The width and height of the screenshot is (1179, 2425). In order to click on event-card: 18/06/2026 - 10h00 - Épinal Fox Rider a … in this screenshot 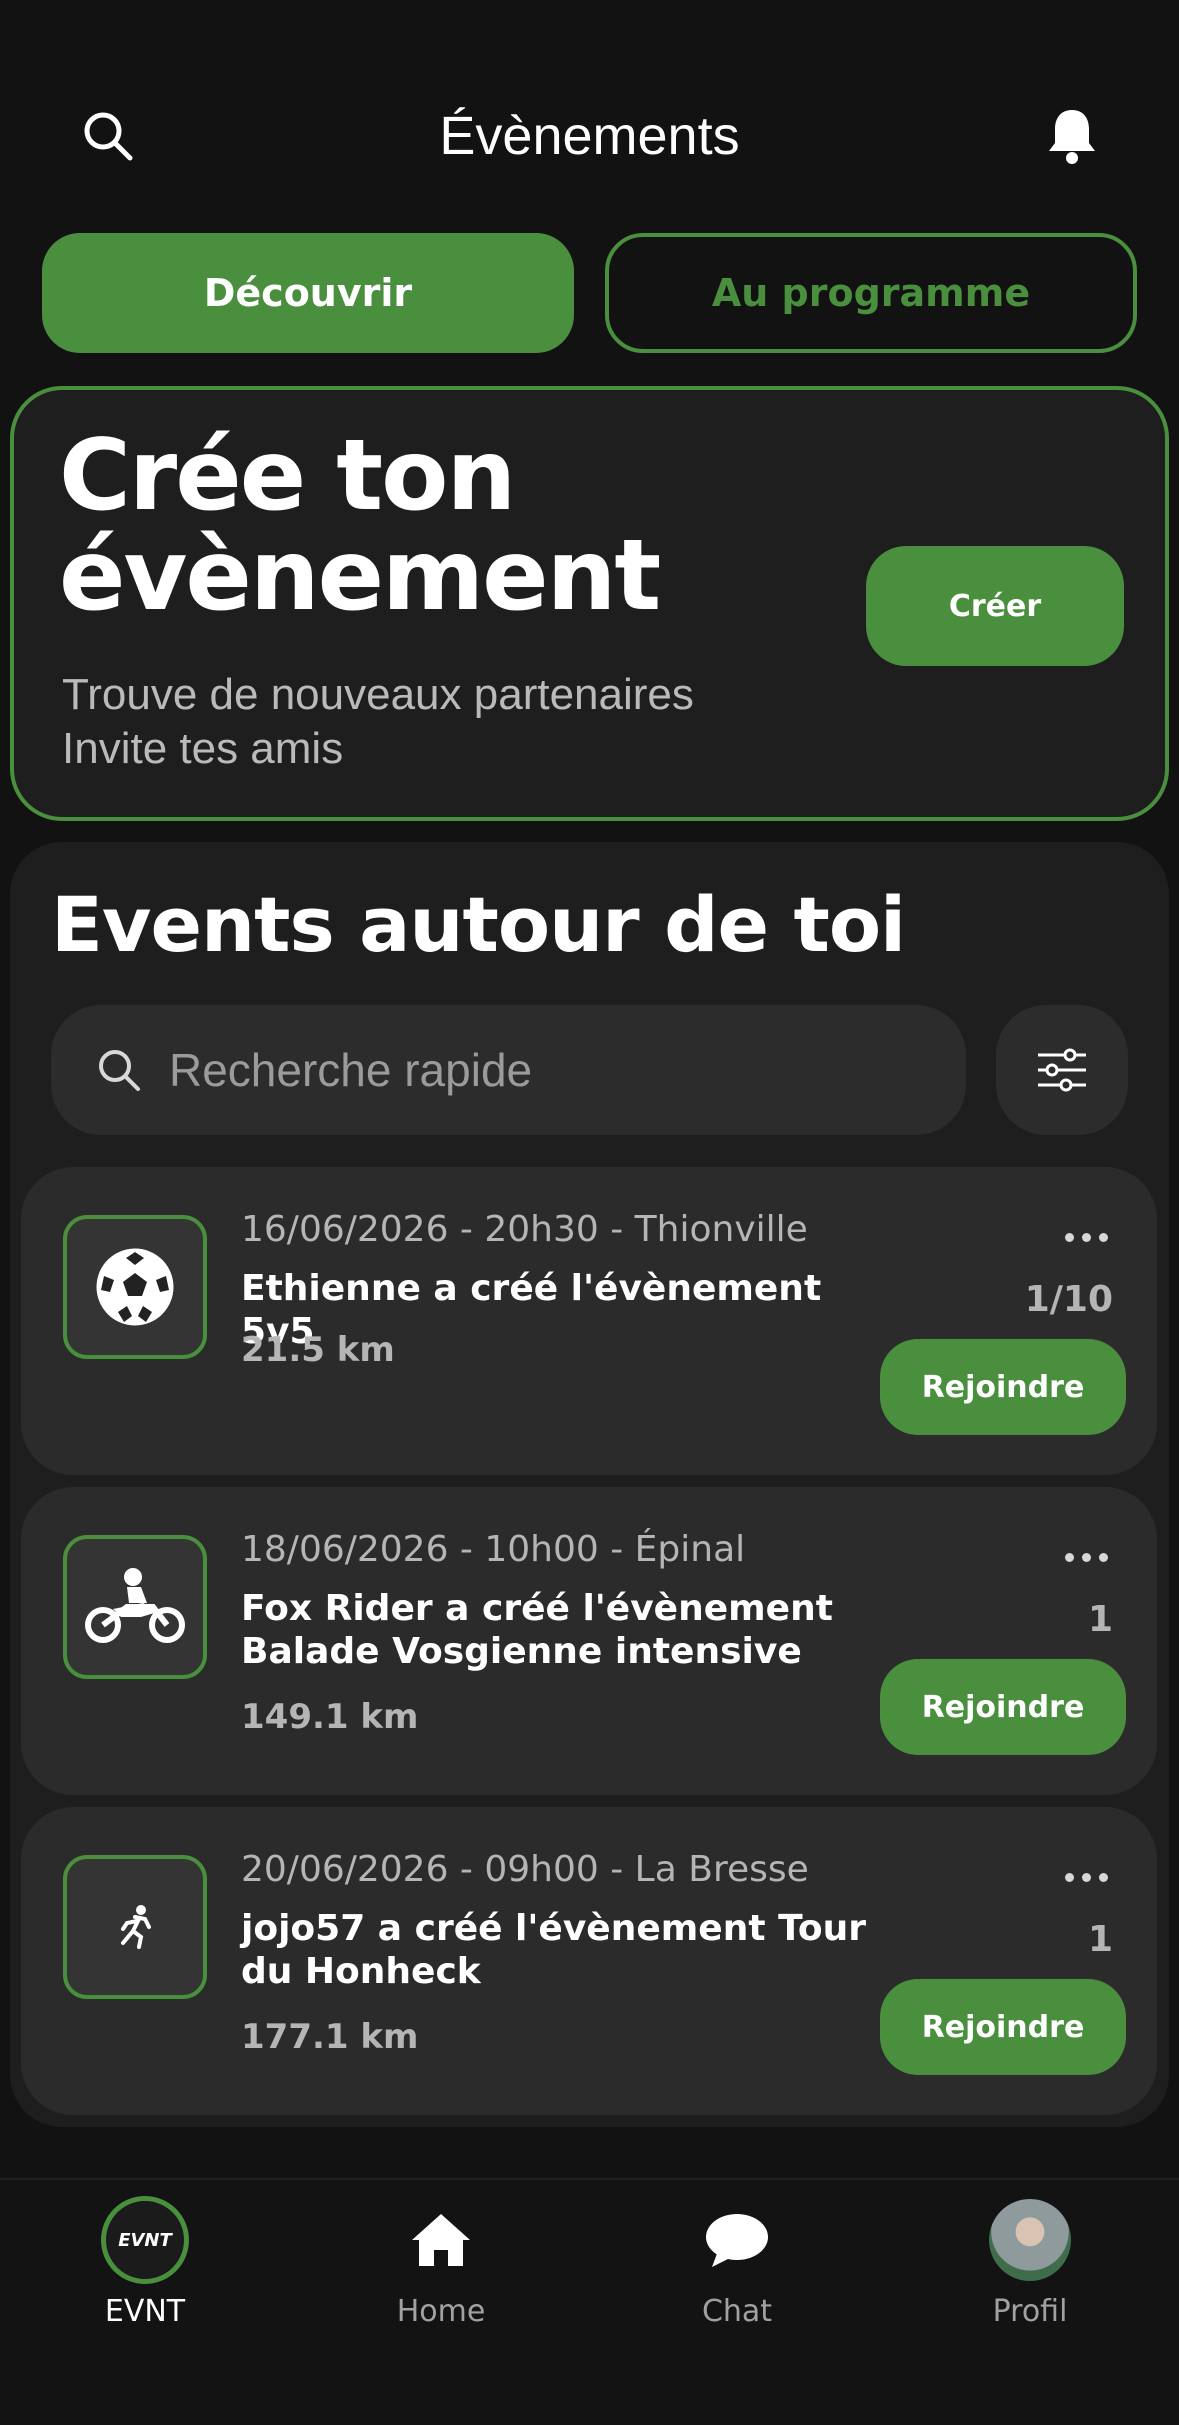, I will do `click(589, 1641)`.